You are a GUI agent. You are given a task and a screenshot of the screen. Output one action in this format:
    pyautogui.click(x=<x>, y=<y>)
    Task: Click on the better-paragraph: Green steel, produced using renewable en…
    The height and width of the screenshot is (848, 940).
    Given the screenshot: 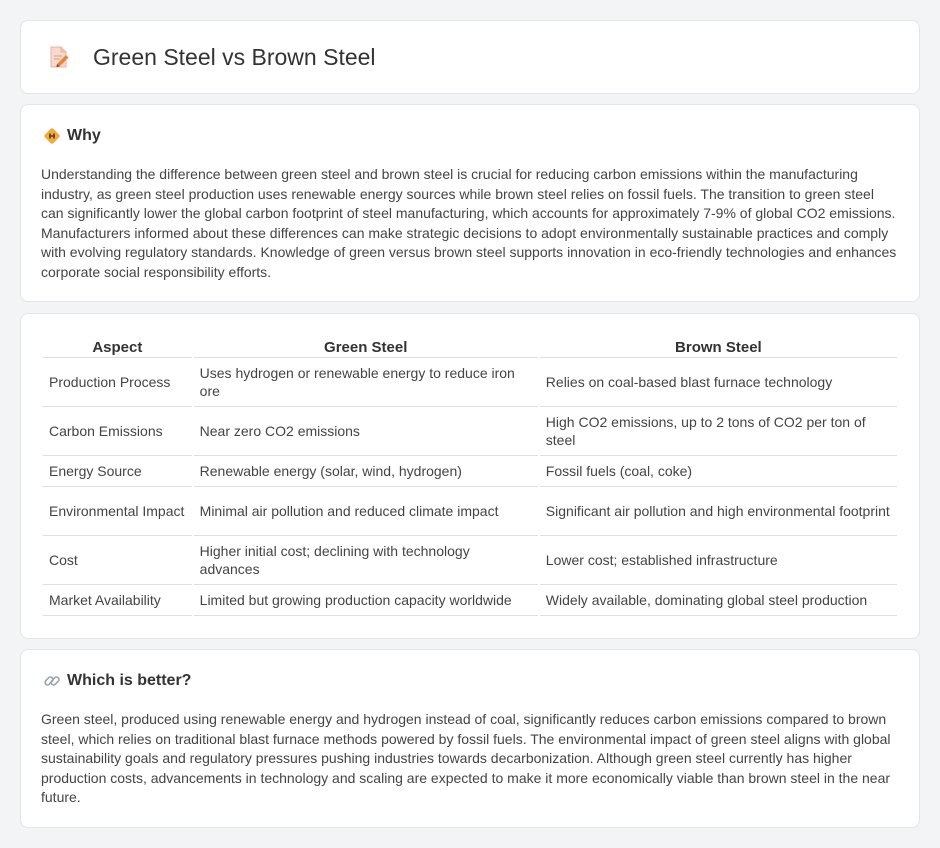 What is the action you would take?
    pyautogui.click(x=466, y=758)
    